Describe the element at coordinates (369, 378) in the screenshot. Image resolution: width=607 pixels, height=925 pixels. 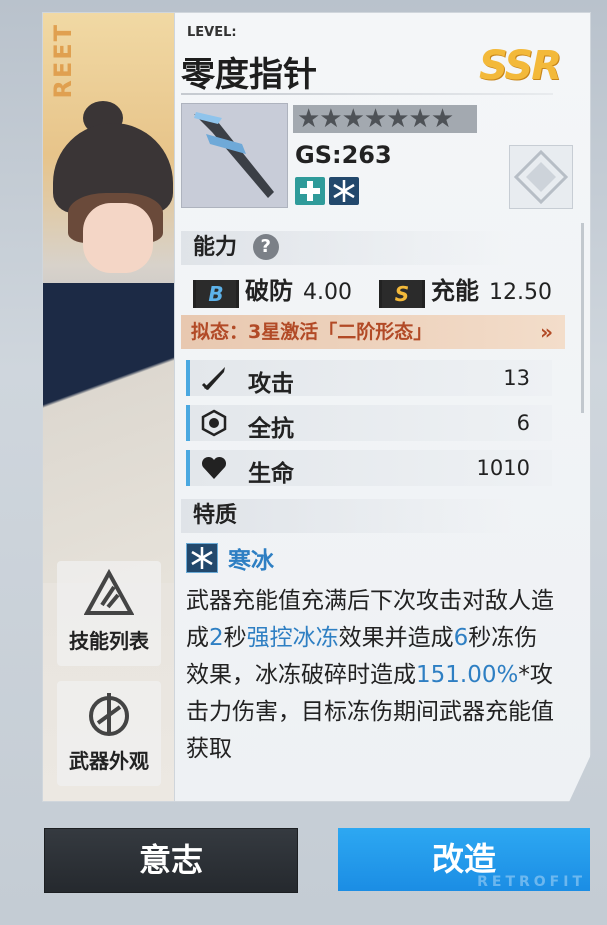
I see `stat-row-attack: 攻击 13` at that location.